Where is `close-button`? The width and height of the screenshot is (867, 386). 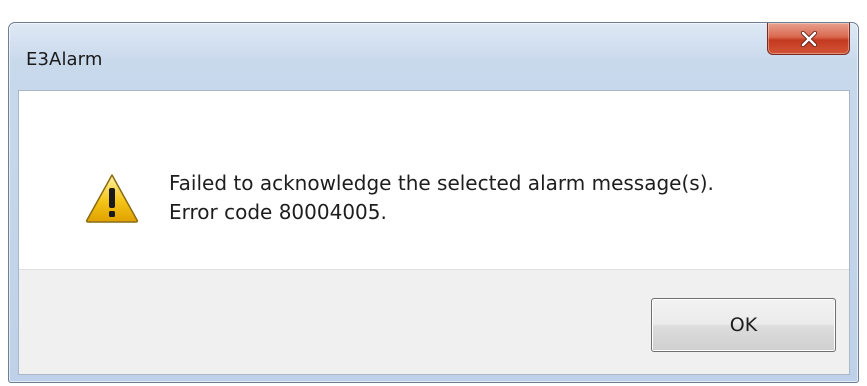
close-button is located at coordinates (808, 39).